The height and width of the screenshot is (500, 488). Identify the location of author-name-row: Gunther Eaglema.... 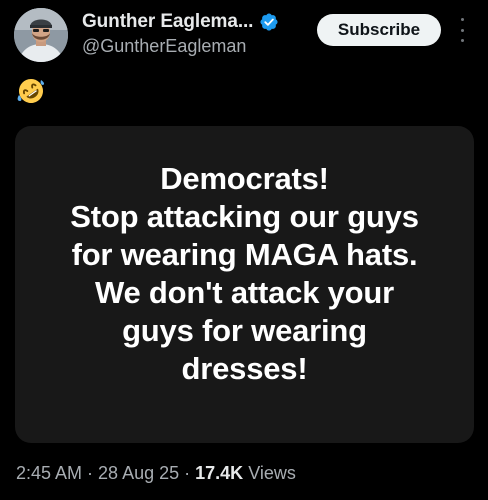
(180, 22).